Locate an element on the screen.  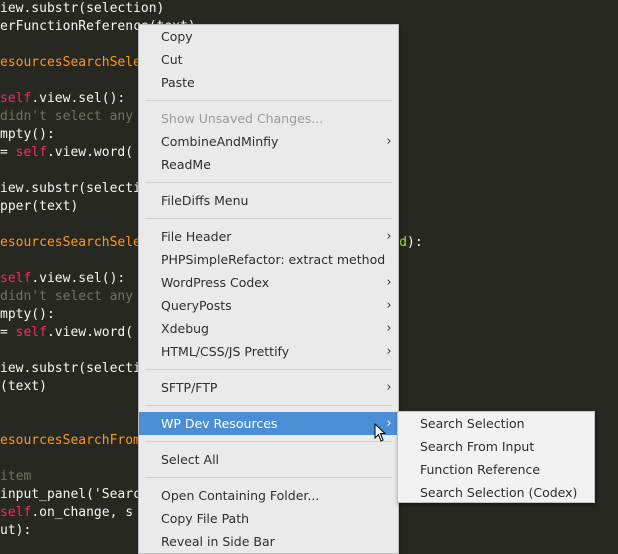
menu-item-label: WP Dev Resources is located at coordinates (219, 423).